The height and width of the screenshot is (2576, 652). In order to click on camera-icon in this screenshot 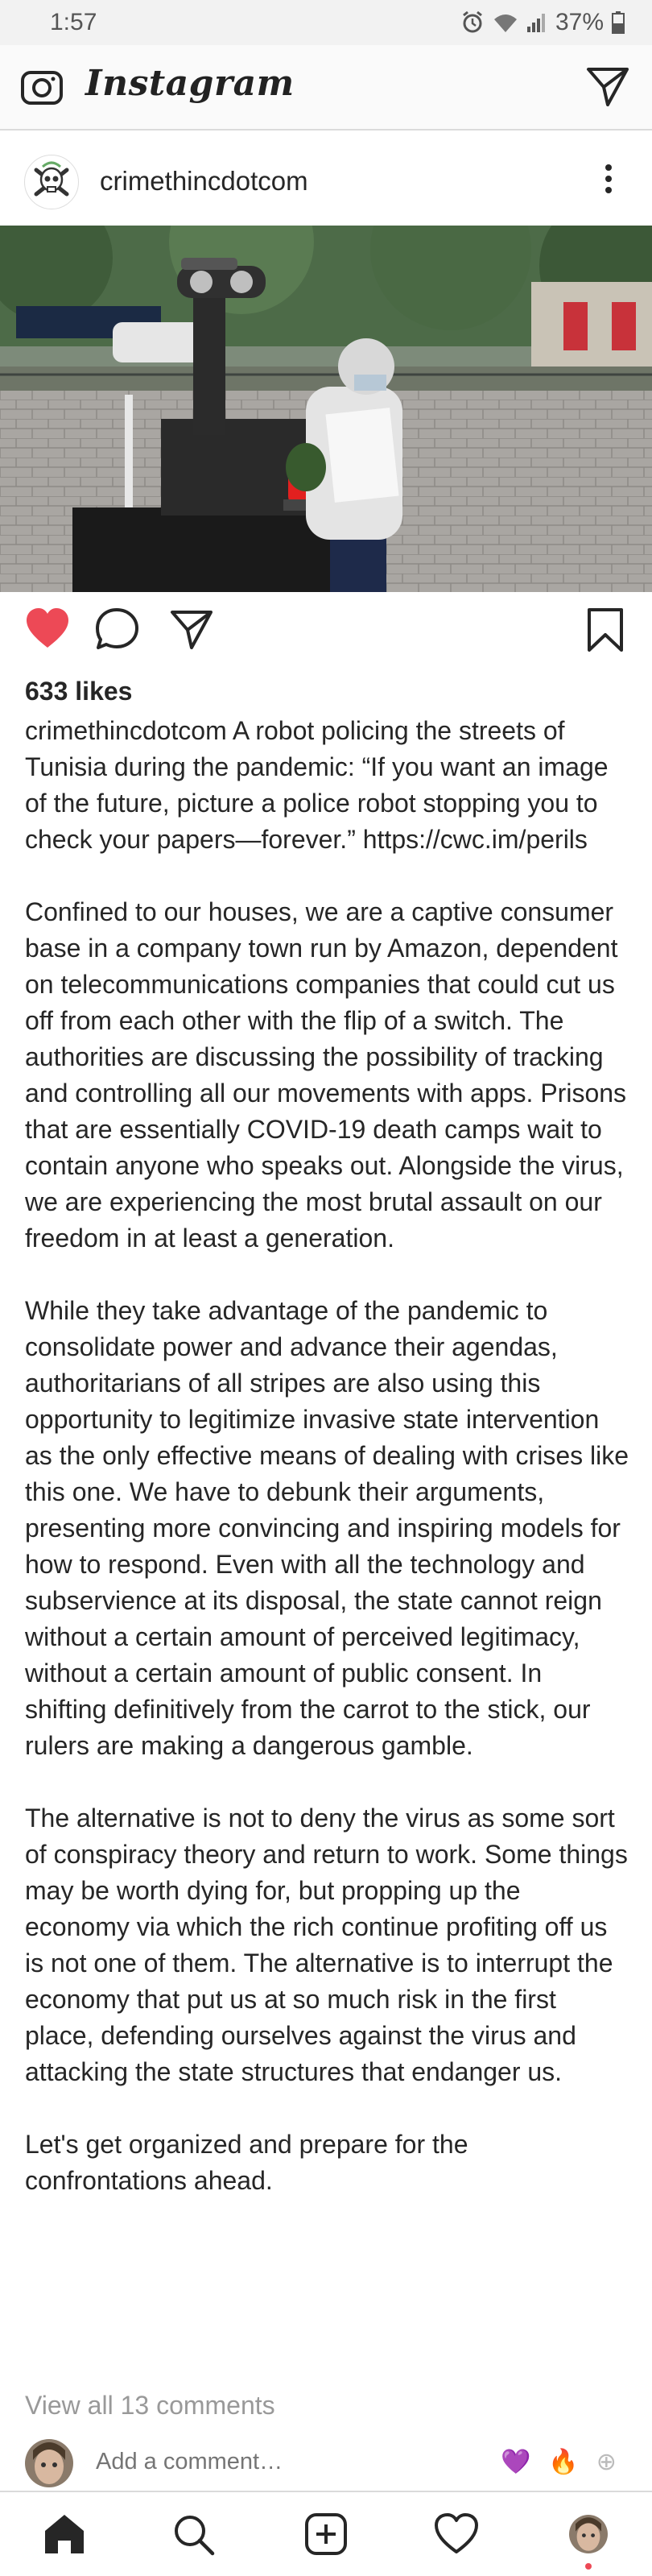, I will do `click(41, 87)`.